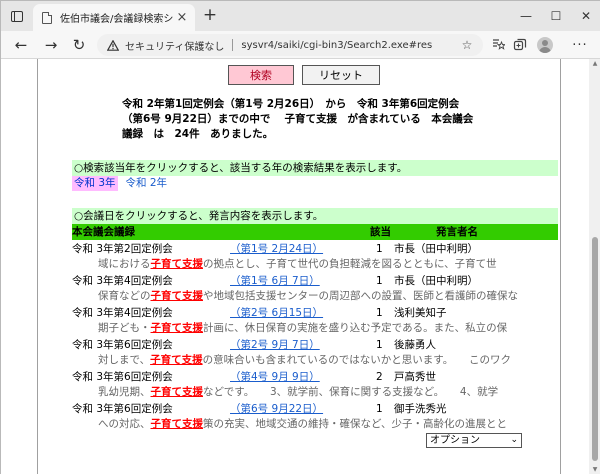  I want to click on more-menu-icon: ···, so click(580, 45).